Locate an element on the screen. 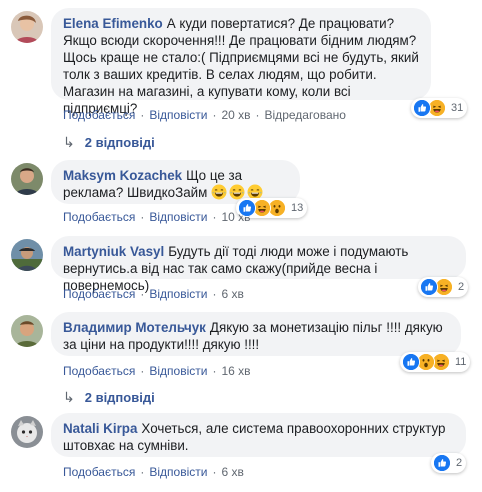  comment-author: Владимир Мотельчук is located at coordinates (134, 327).